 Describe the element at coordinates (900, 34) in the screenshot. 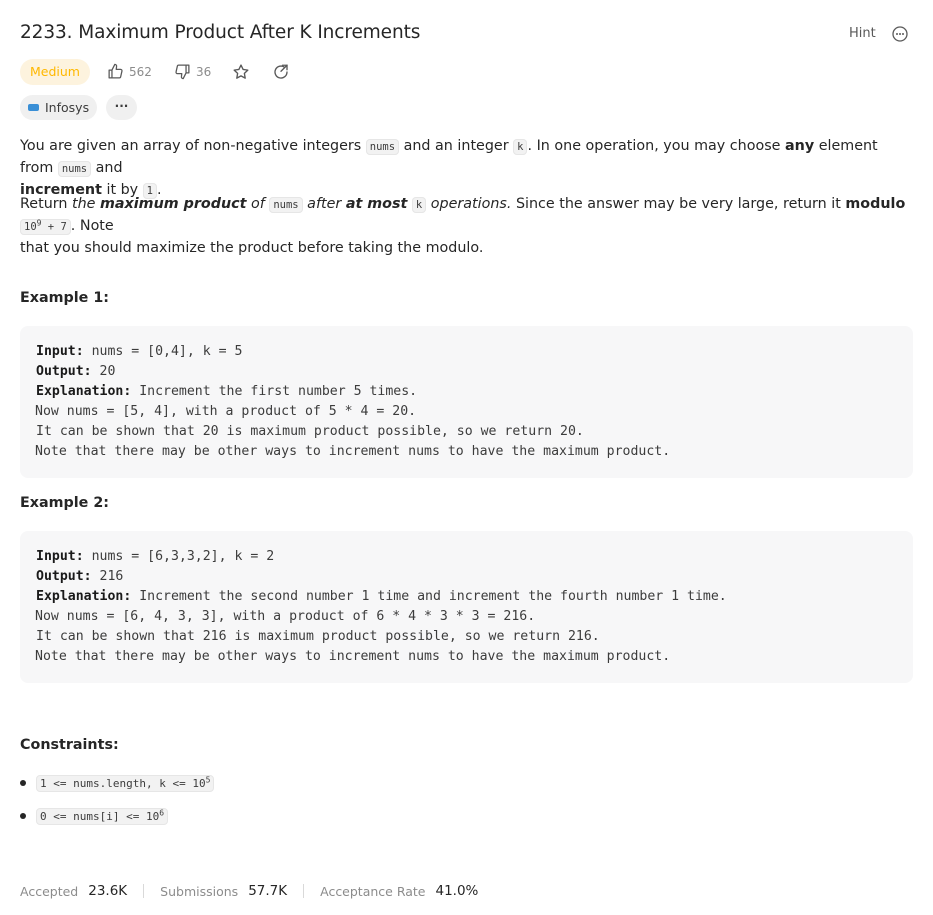

I see `more-options-icon` at that location.